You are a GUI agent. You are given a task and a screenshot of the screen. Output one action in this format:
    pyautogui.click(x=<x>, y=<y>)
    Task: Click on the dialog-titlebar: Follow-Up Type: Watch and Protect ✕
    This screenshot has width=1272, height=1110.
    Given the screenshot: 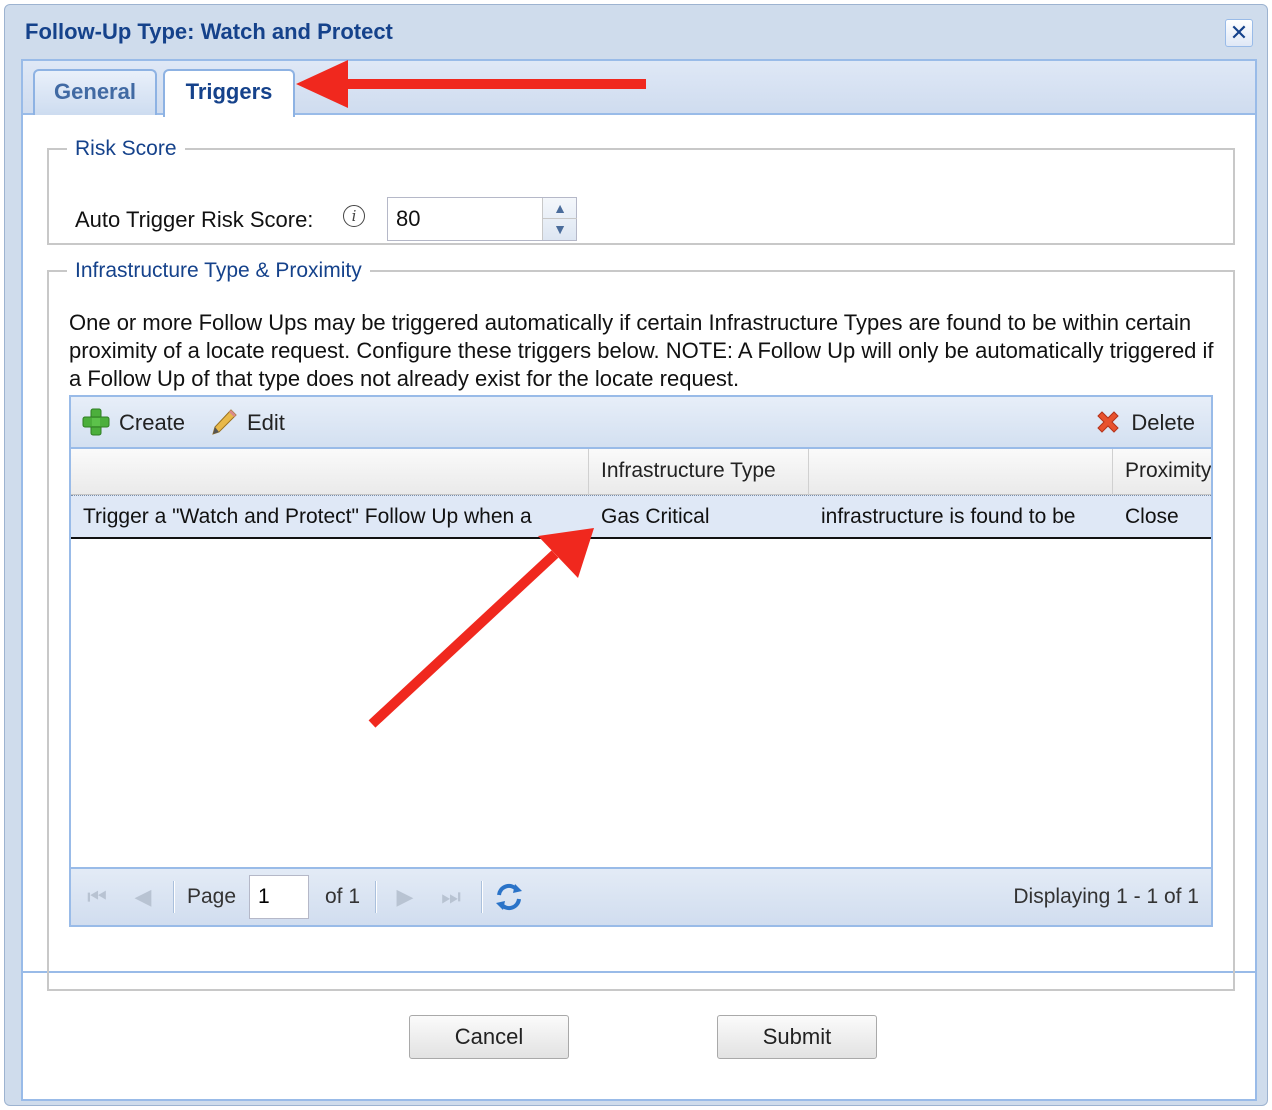 What is the action you would take?
    pyautogui.click(x=636, y=31)
    